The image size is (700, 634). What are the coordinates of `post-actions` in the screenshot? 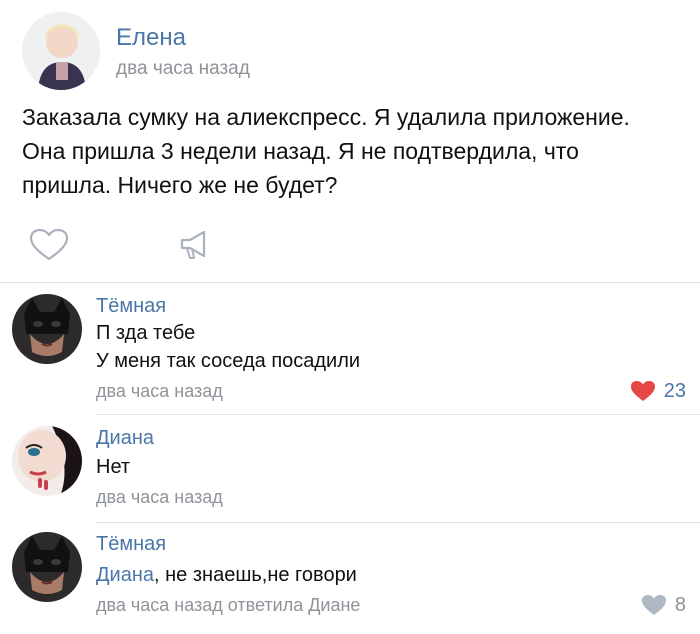 It's located at (132, 246).